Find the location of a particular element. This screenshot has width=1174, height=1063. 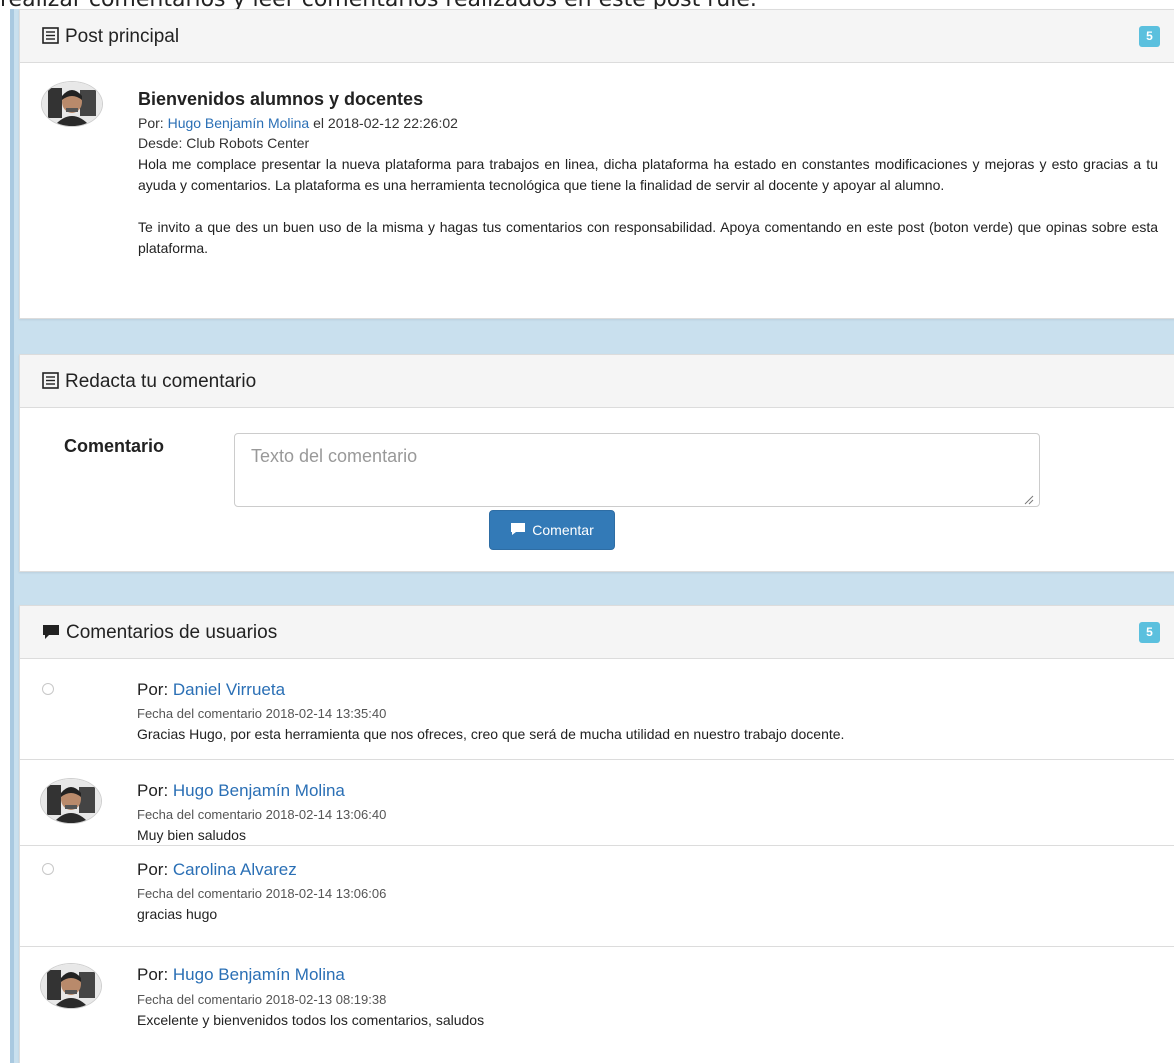

resize-grip-icon is located at coordinates (1029, 501).